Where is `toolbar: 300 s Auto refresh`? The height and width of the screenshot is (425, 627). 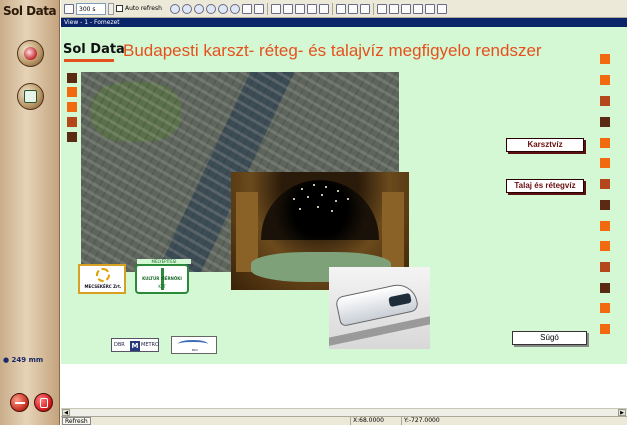
toolbar: 300 s Auto refresh is located at coordinates (344, 9).